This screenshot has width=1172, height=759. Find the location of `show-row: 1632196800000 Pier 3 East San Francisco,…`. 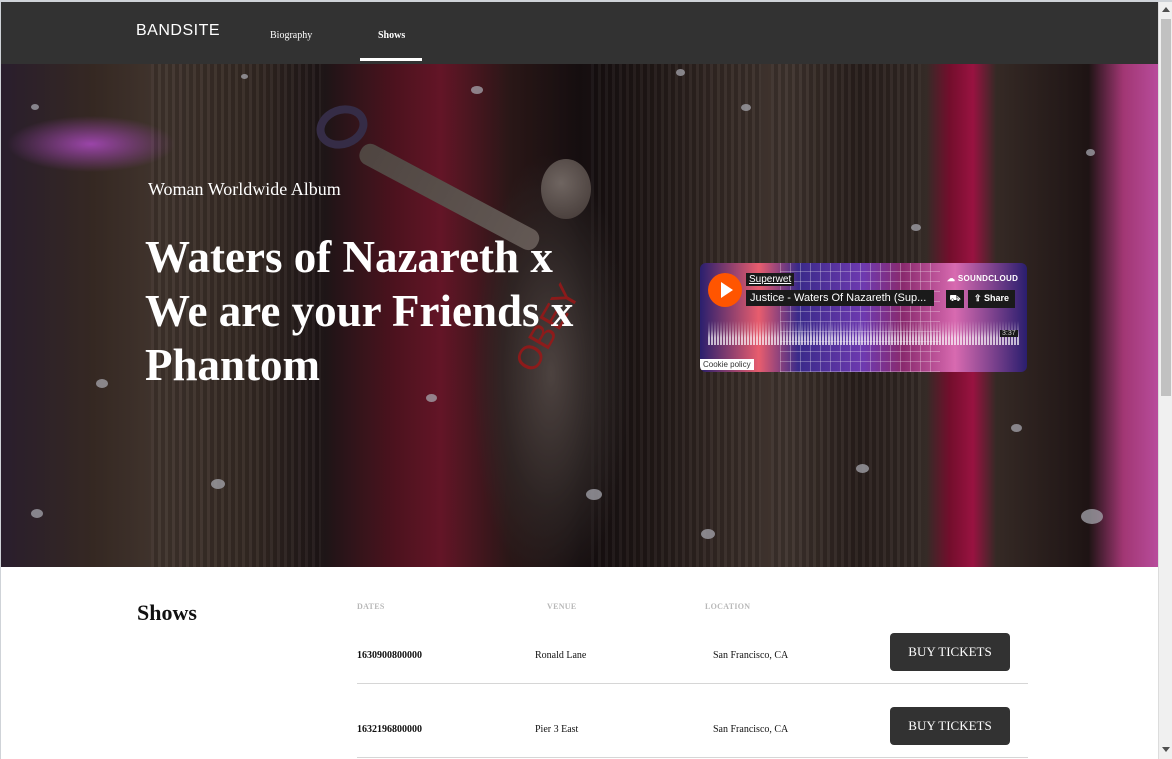

show-row: 1632196800000 Pier 3 East San Francisco,… is located at coordinates (692, 721).